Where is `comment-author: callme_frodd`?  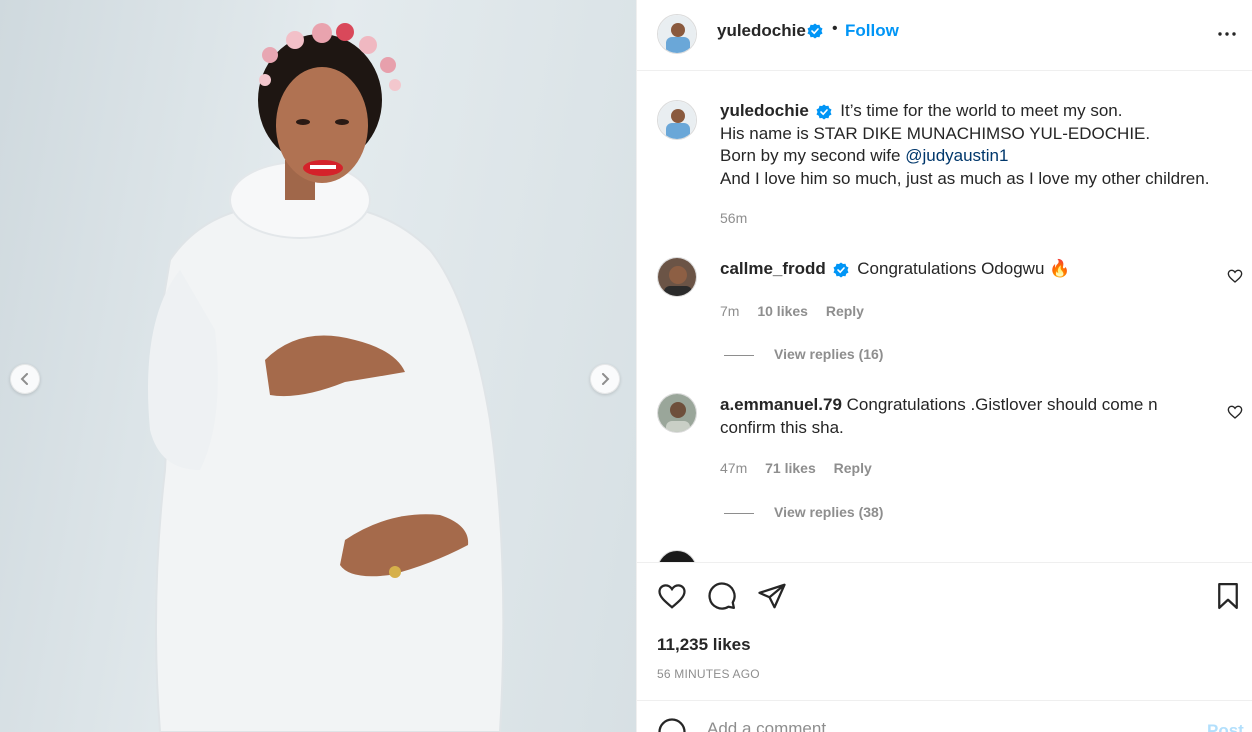 comment-author: callme_frodd is located at coordinates (773, 268).